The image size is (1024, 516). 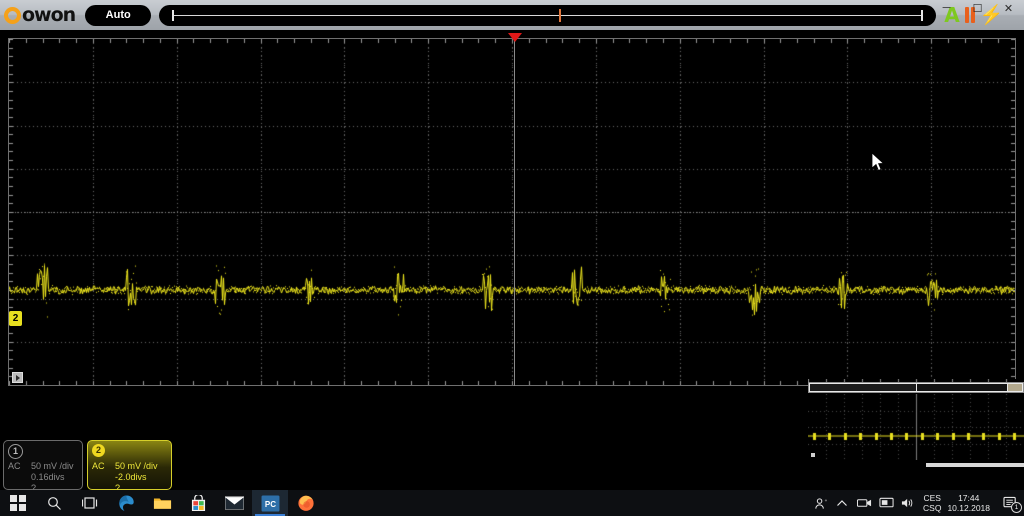 What do you see at coordinates (49, 14) in the screenshot?
I see `owon-logo-text: owon` at bounding box center [49, 14].